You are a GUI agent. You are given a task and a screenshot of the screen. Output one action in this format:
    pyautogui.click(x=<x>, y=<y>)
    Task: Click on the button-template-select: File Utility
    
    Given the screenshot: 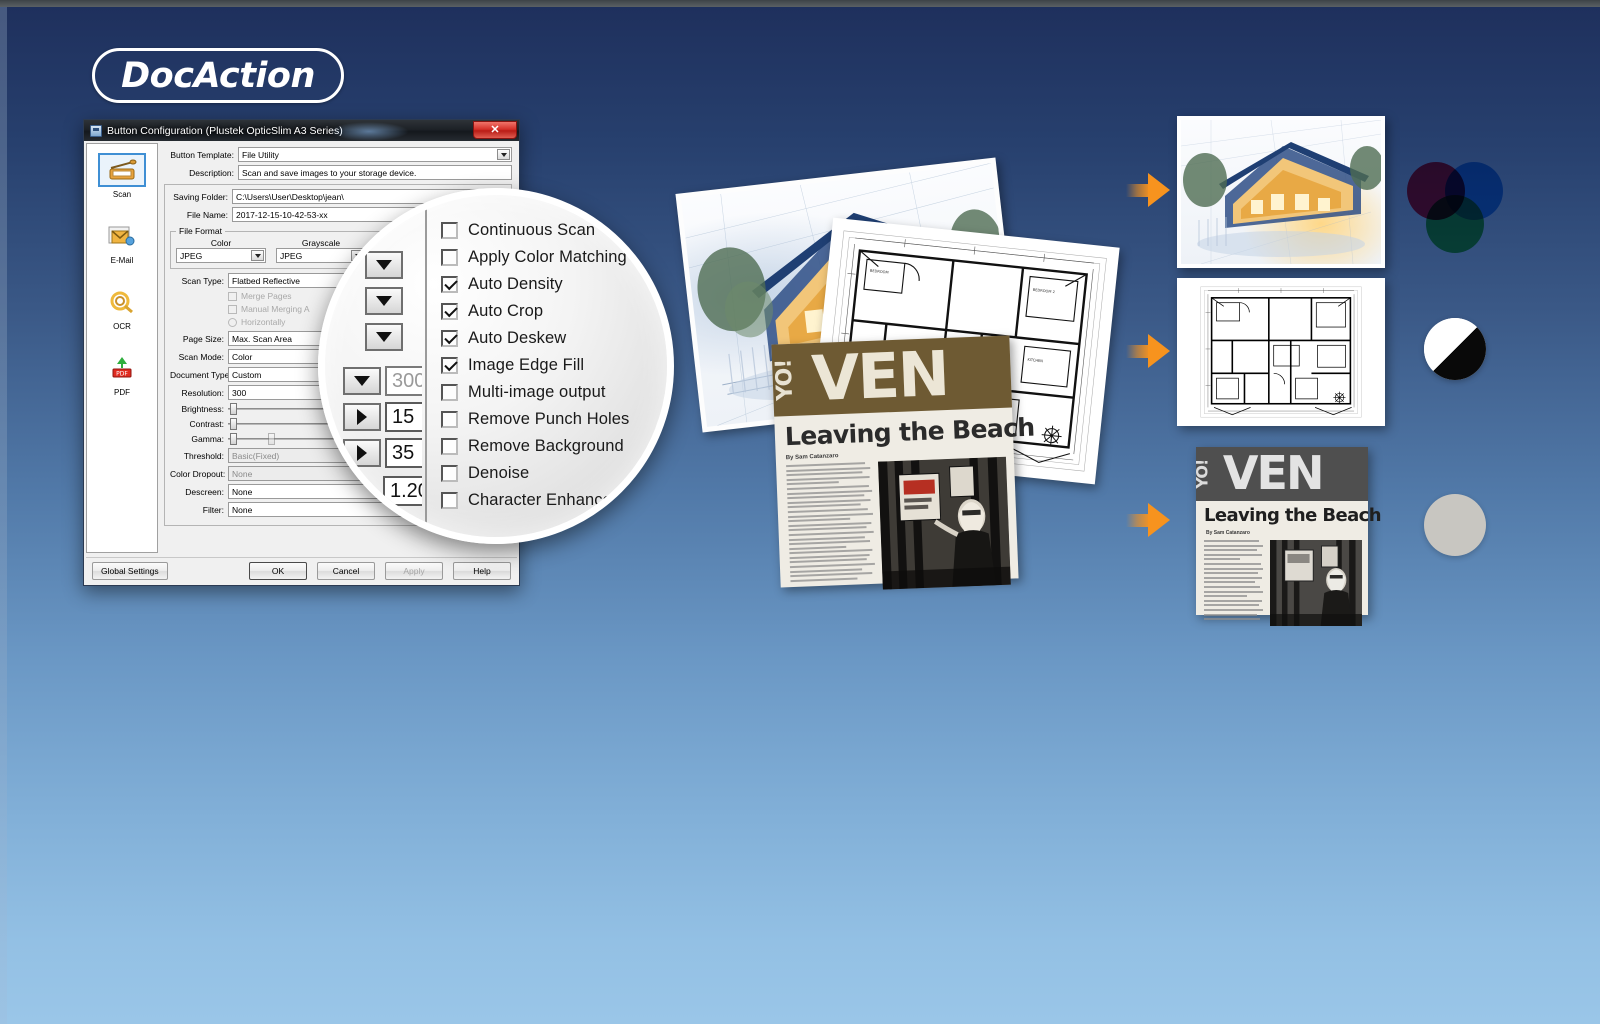 What is the action you would take?
    pyautogui.click(x=375, y=154)
    